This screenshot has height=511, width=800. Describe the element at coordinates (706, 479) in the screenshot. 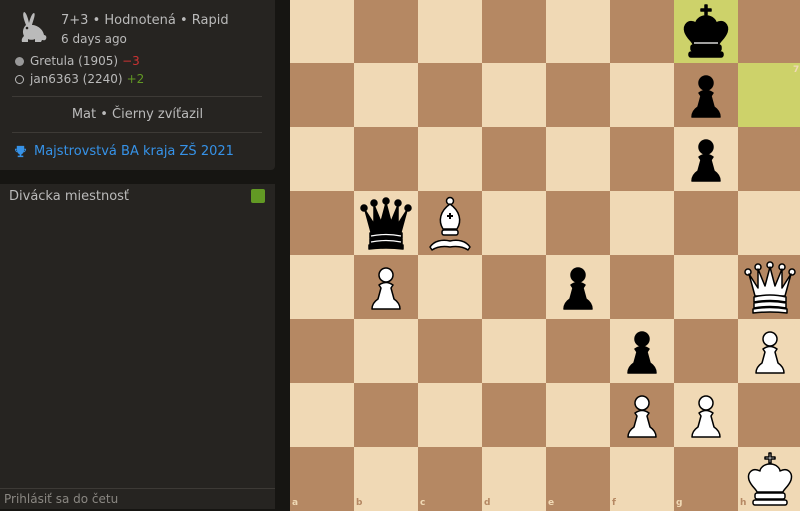

I see `square-g1` at that location.